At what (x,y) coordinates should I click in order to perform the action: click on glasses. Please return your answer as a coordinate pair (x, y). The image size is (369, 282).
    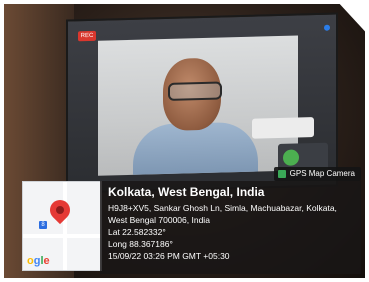
    Looking at the image, I should click on (195, 91).